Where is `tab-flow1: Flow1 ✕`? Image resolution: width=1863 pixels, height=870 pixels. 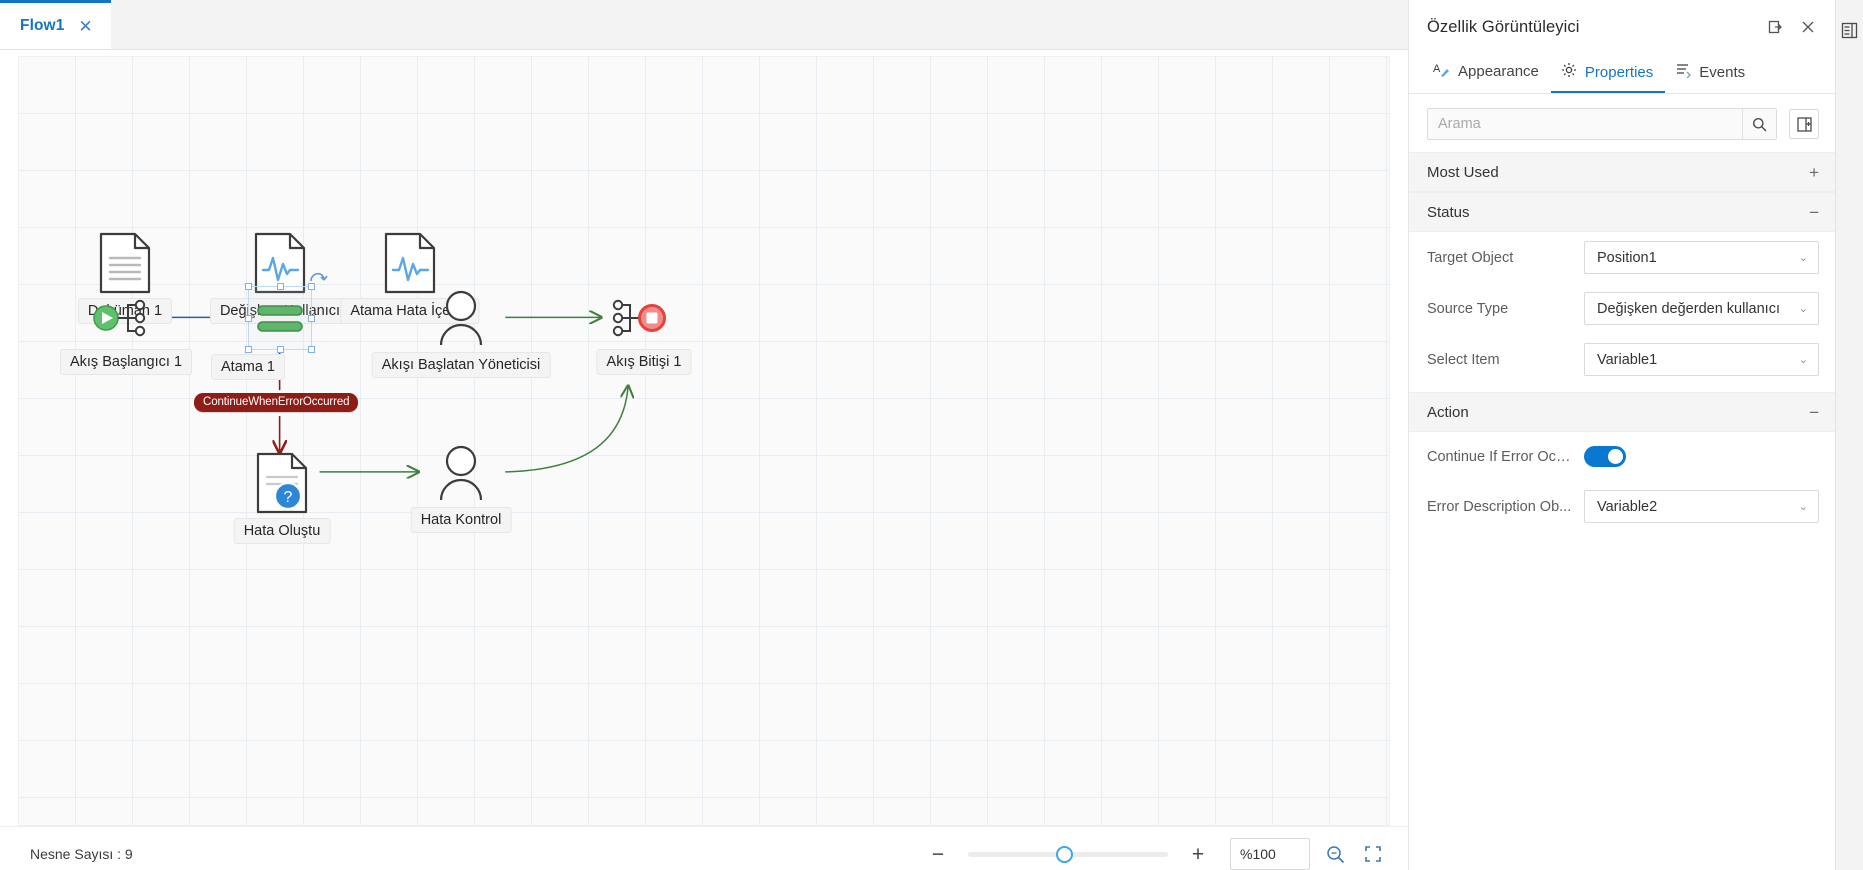
tab-flow1: Flow1 ✕ is located at coordinates (55, 24).